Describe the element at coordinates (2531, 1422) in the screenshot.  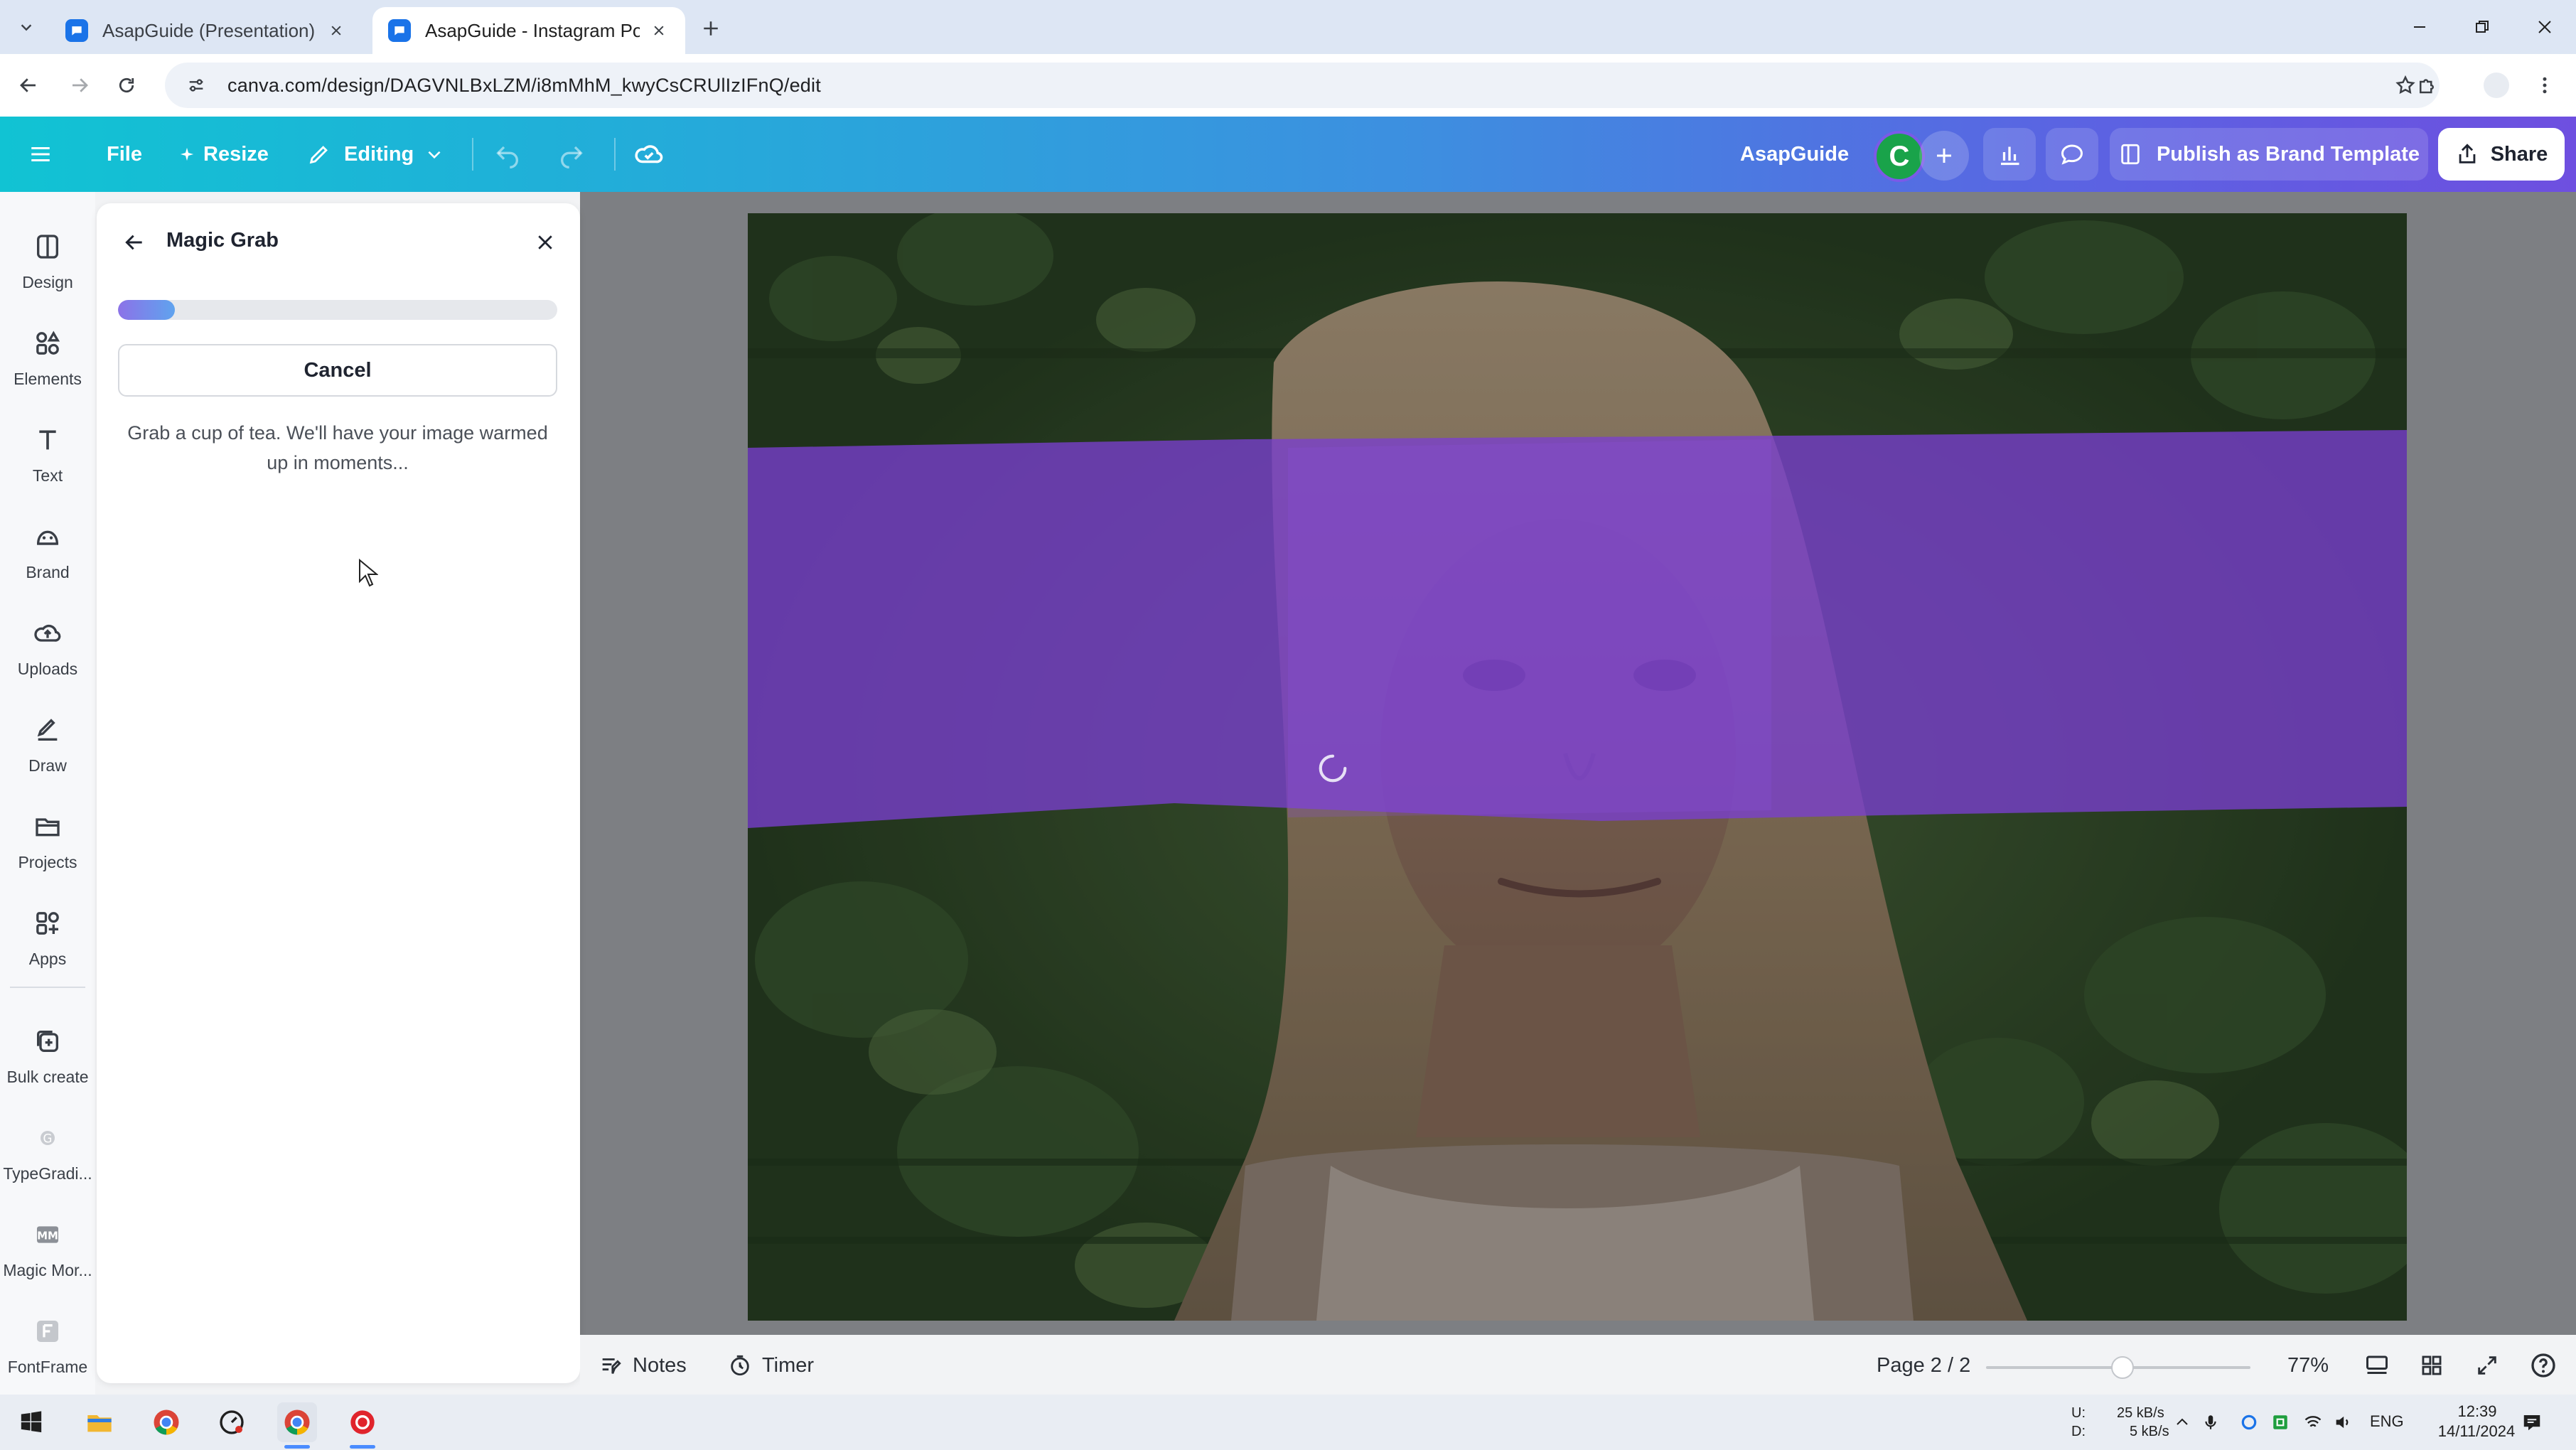
I see `notifications-button` at that location.